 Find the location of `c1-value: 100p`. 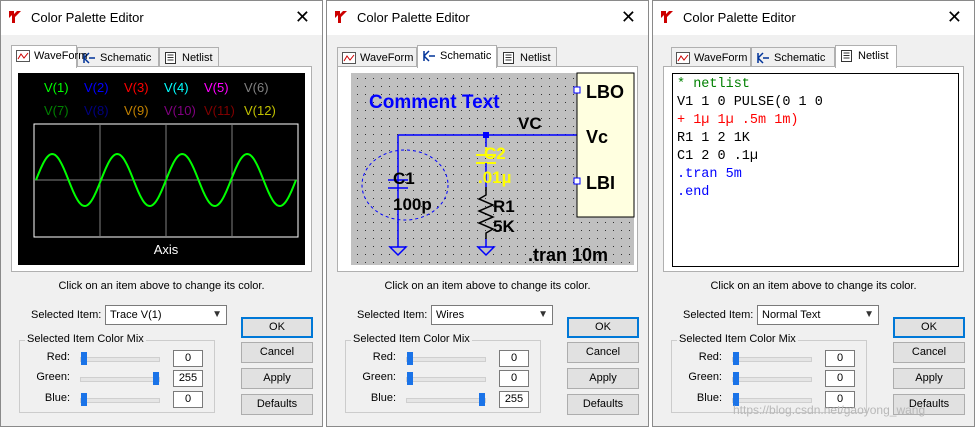

c1-value: 100p is located at coordinates (412, 204).